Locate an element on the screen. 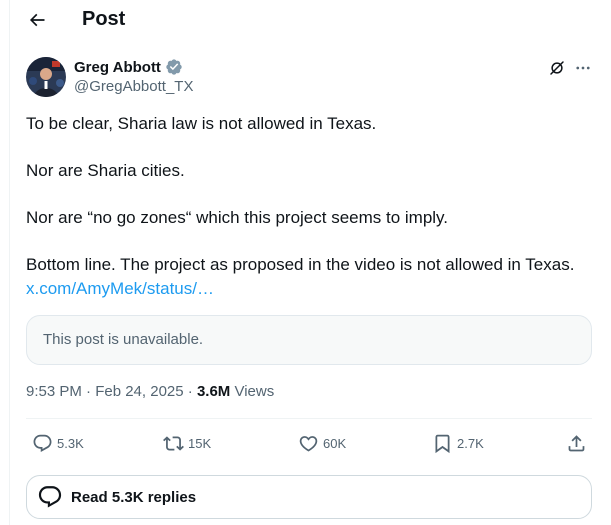 This screenshot has width=611, height=525. grok-icon is located at coordinates (557, 68).